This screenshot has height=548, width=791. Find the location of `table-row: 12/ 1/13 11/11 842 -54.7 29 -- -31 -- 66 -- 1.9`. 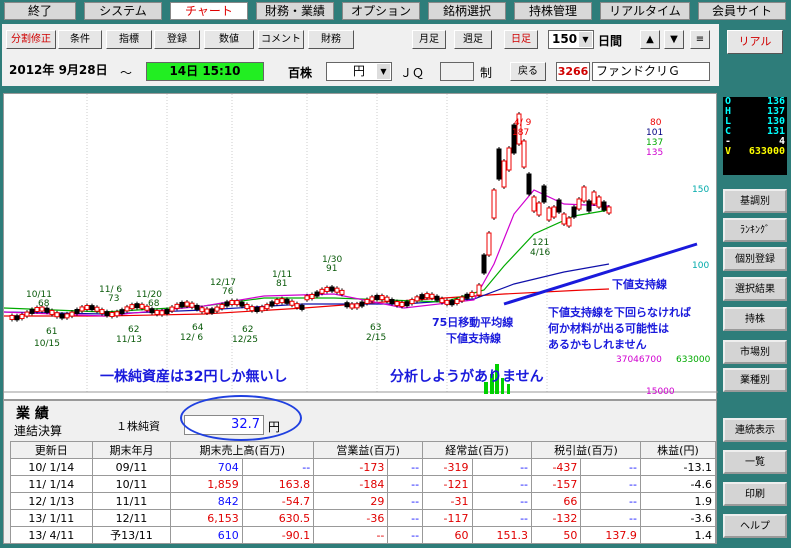

table-row: 12/ 1/13 11/11 842 -54.7 29 -- -31 -- 66 -- 1.9 is located at coordinates (363, 501).